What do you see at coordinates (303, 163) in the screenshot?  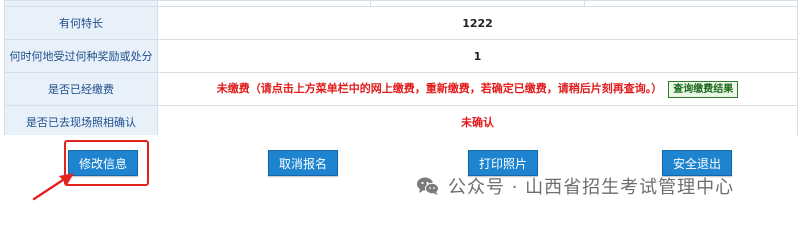 I see `cancel-registration-button: 取消报名` at bounding box center [303, 163].